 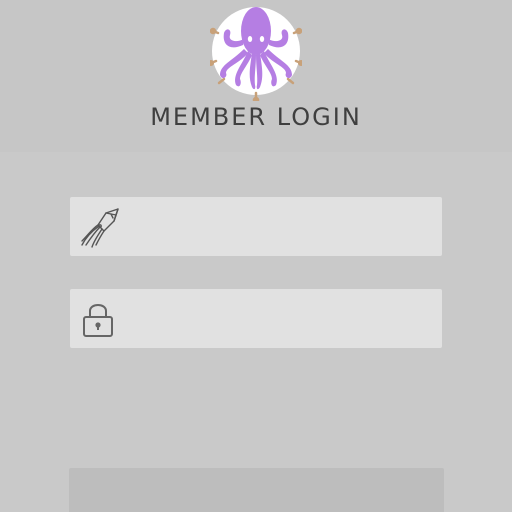 I want to click on password-field, so click(x=256, y=318).